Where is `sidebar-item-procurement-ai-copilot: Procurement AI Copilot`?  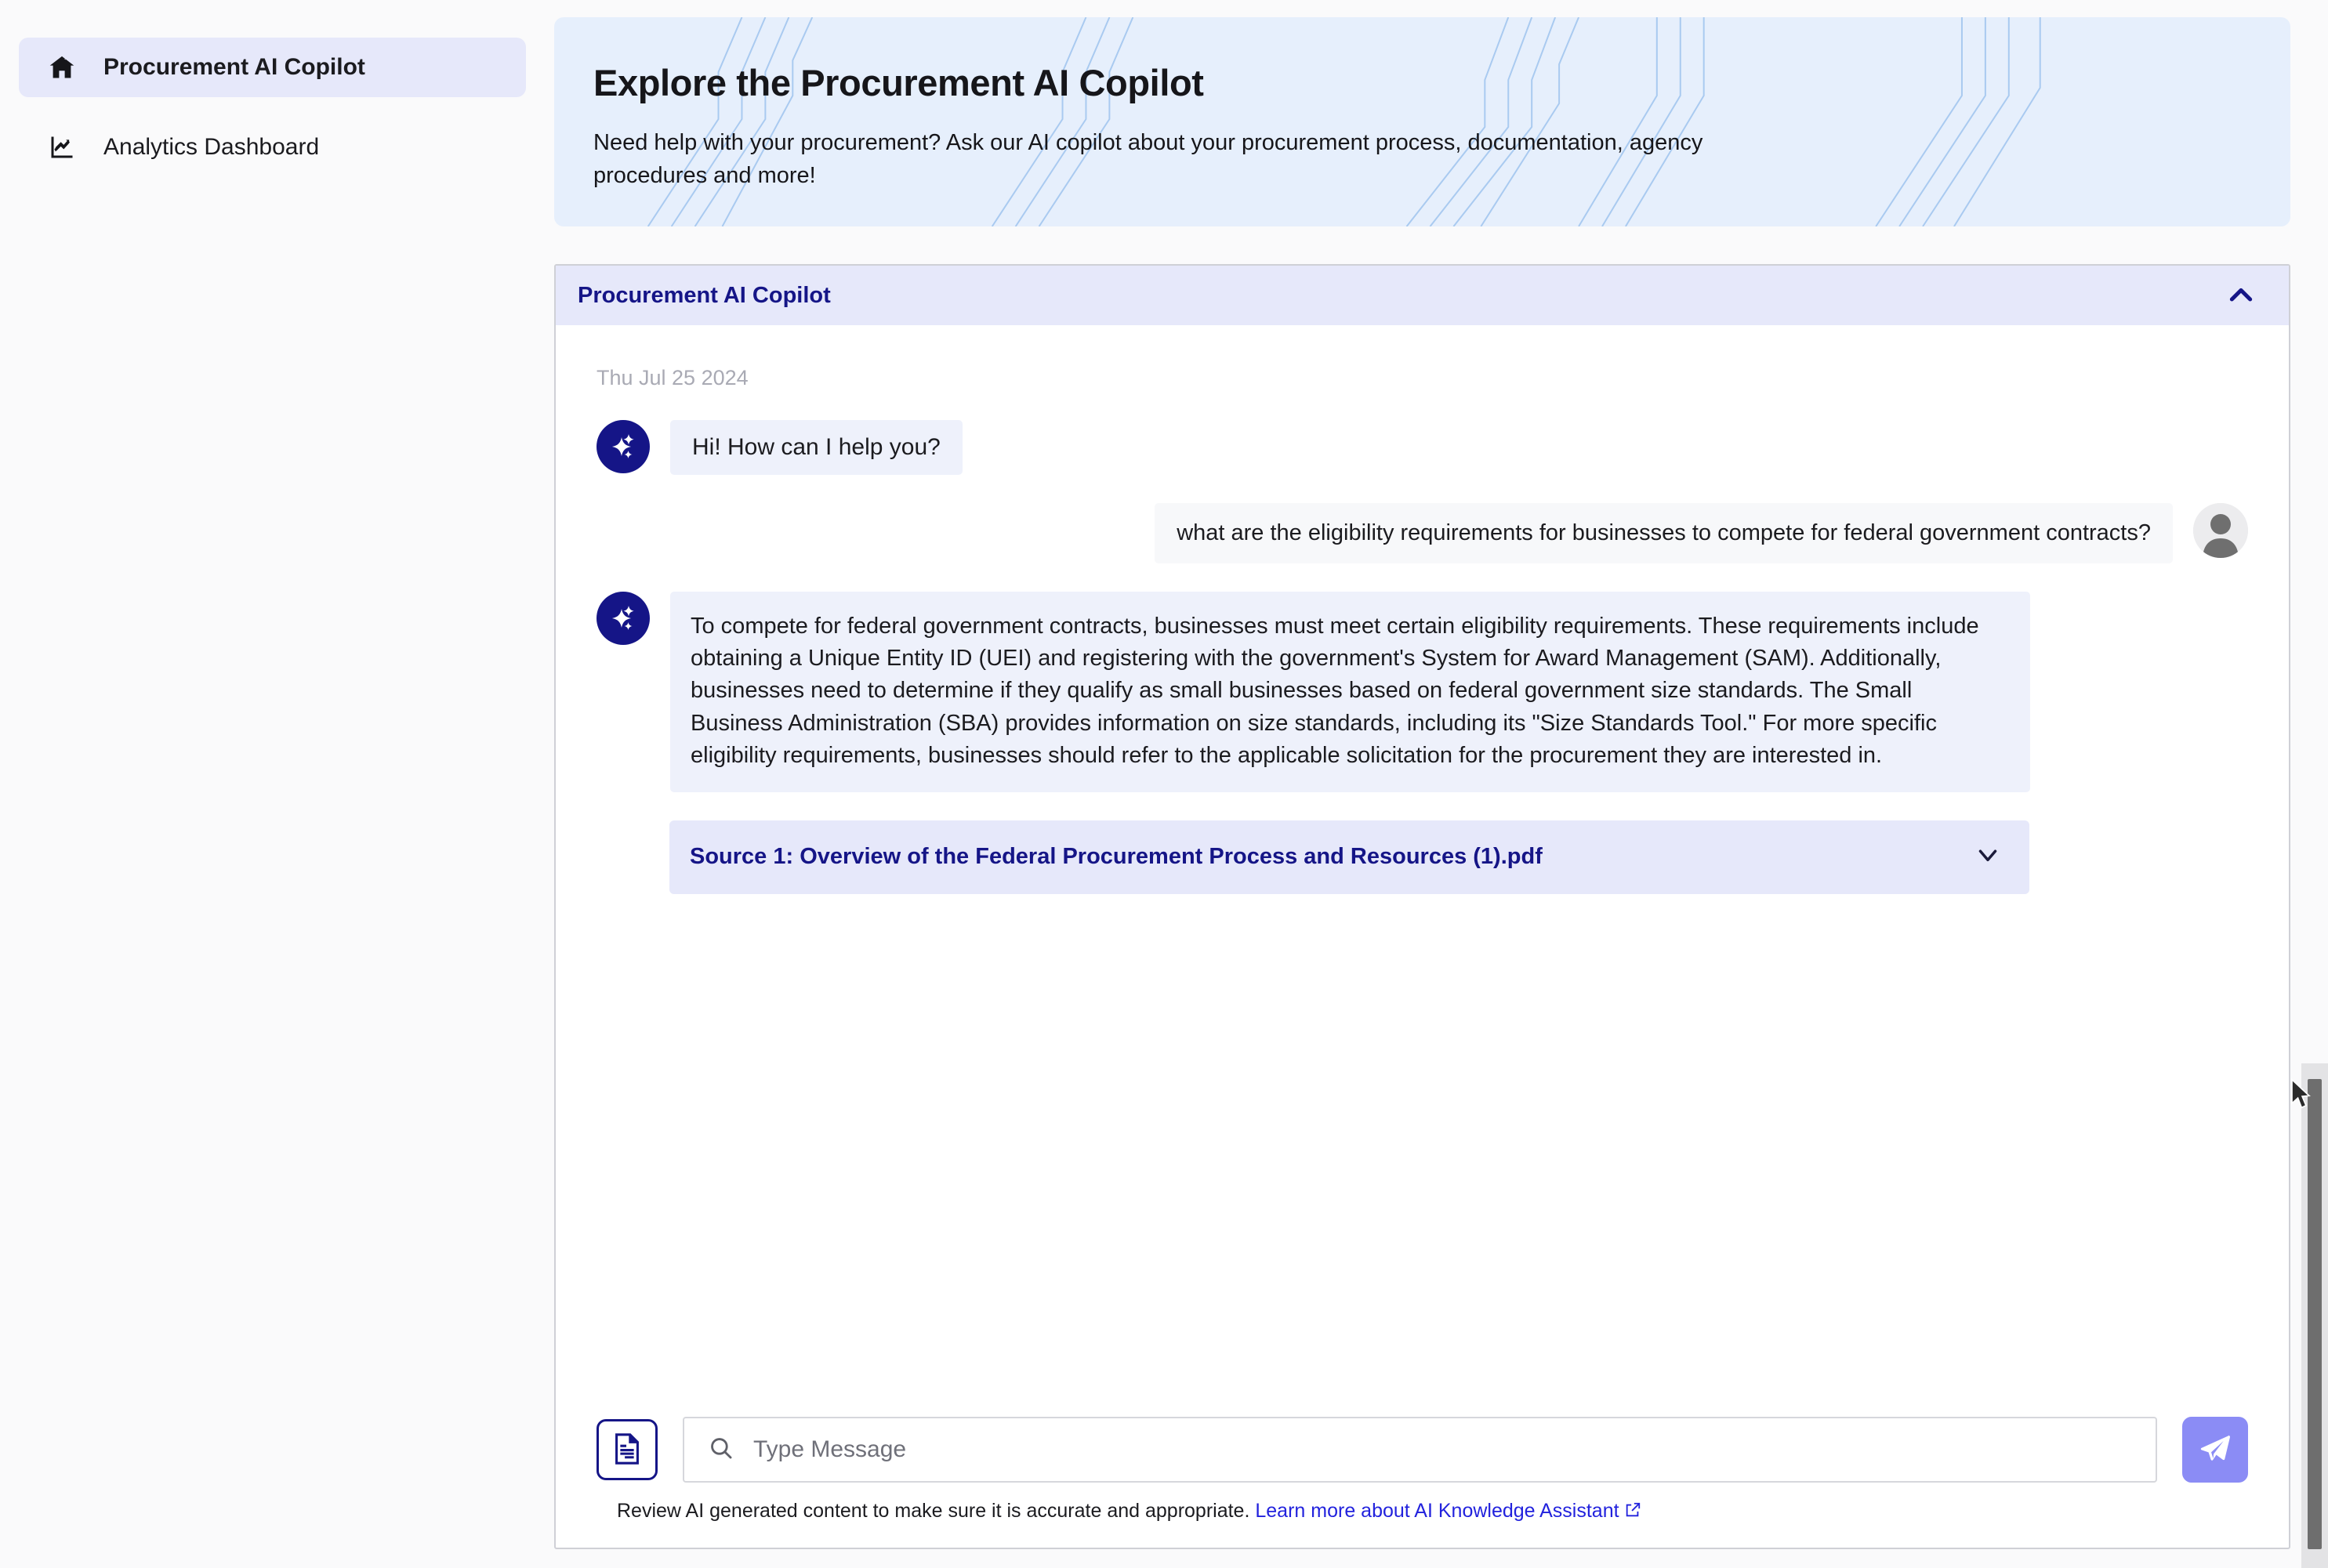 sidebar-item-procurement-ai-copilot: Procurement AI Copilot is located at coordinates (272, 68).